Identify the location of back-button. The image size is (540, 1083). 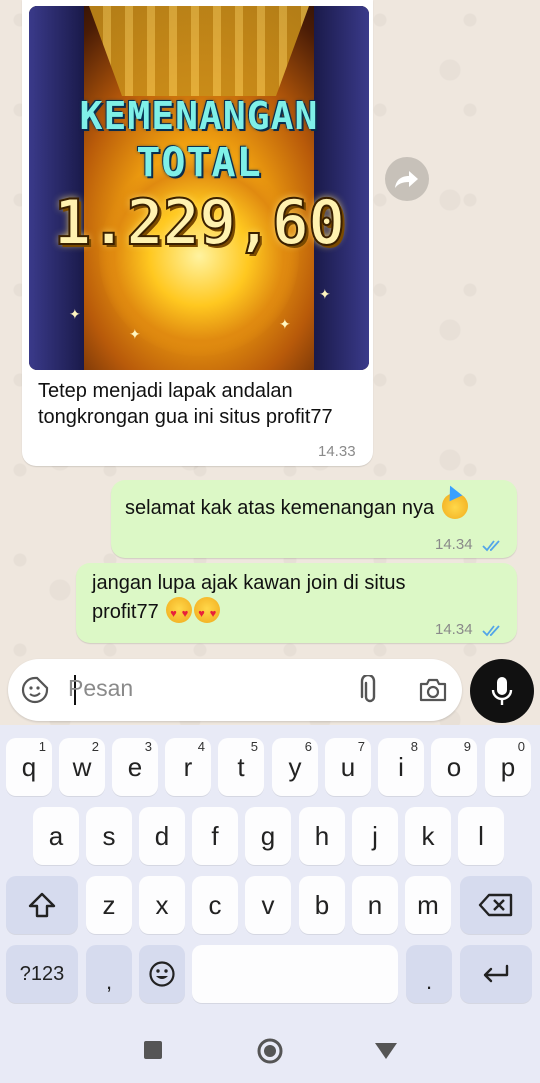
(386, 1051).